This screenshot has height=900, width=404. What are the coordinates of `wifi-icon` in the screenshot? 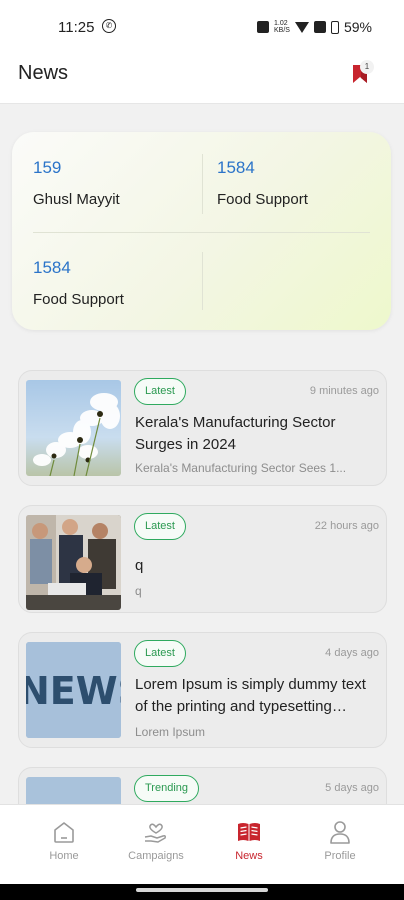 It's located at (301, 27).